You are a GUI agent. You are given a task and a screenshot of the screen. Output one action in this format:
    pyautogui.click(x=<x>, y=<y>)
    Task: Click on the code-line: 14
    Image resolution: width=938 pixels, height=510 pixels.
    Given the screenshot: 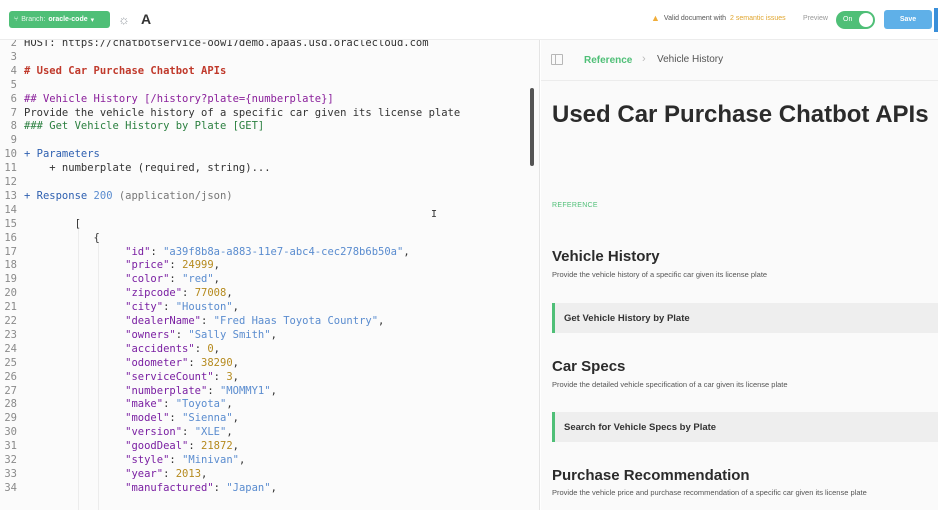 What is the action you would take?
    pyautogui.click(x=269, y=210)
    